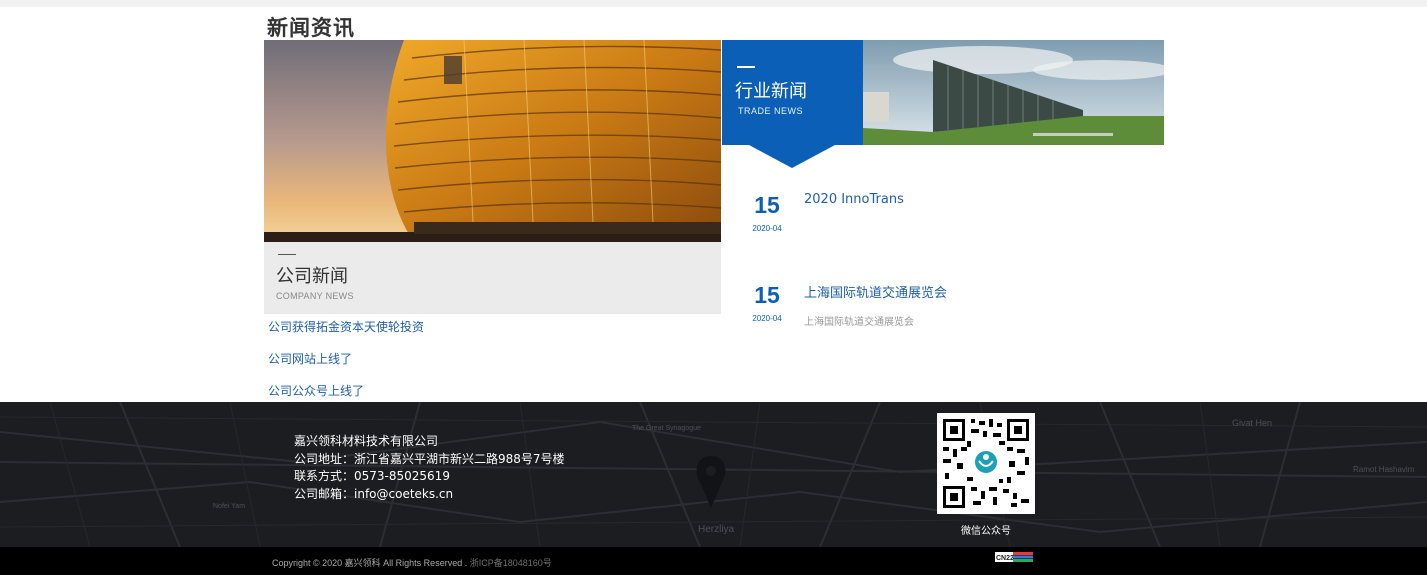 The width and height of the screenshot is (1427, 575). Describe the element at coordinates (346, 334) in the screenshot. I see `company-news-link: 公司获得拓金资本天使轮投资` at that location.